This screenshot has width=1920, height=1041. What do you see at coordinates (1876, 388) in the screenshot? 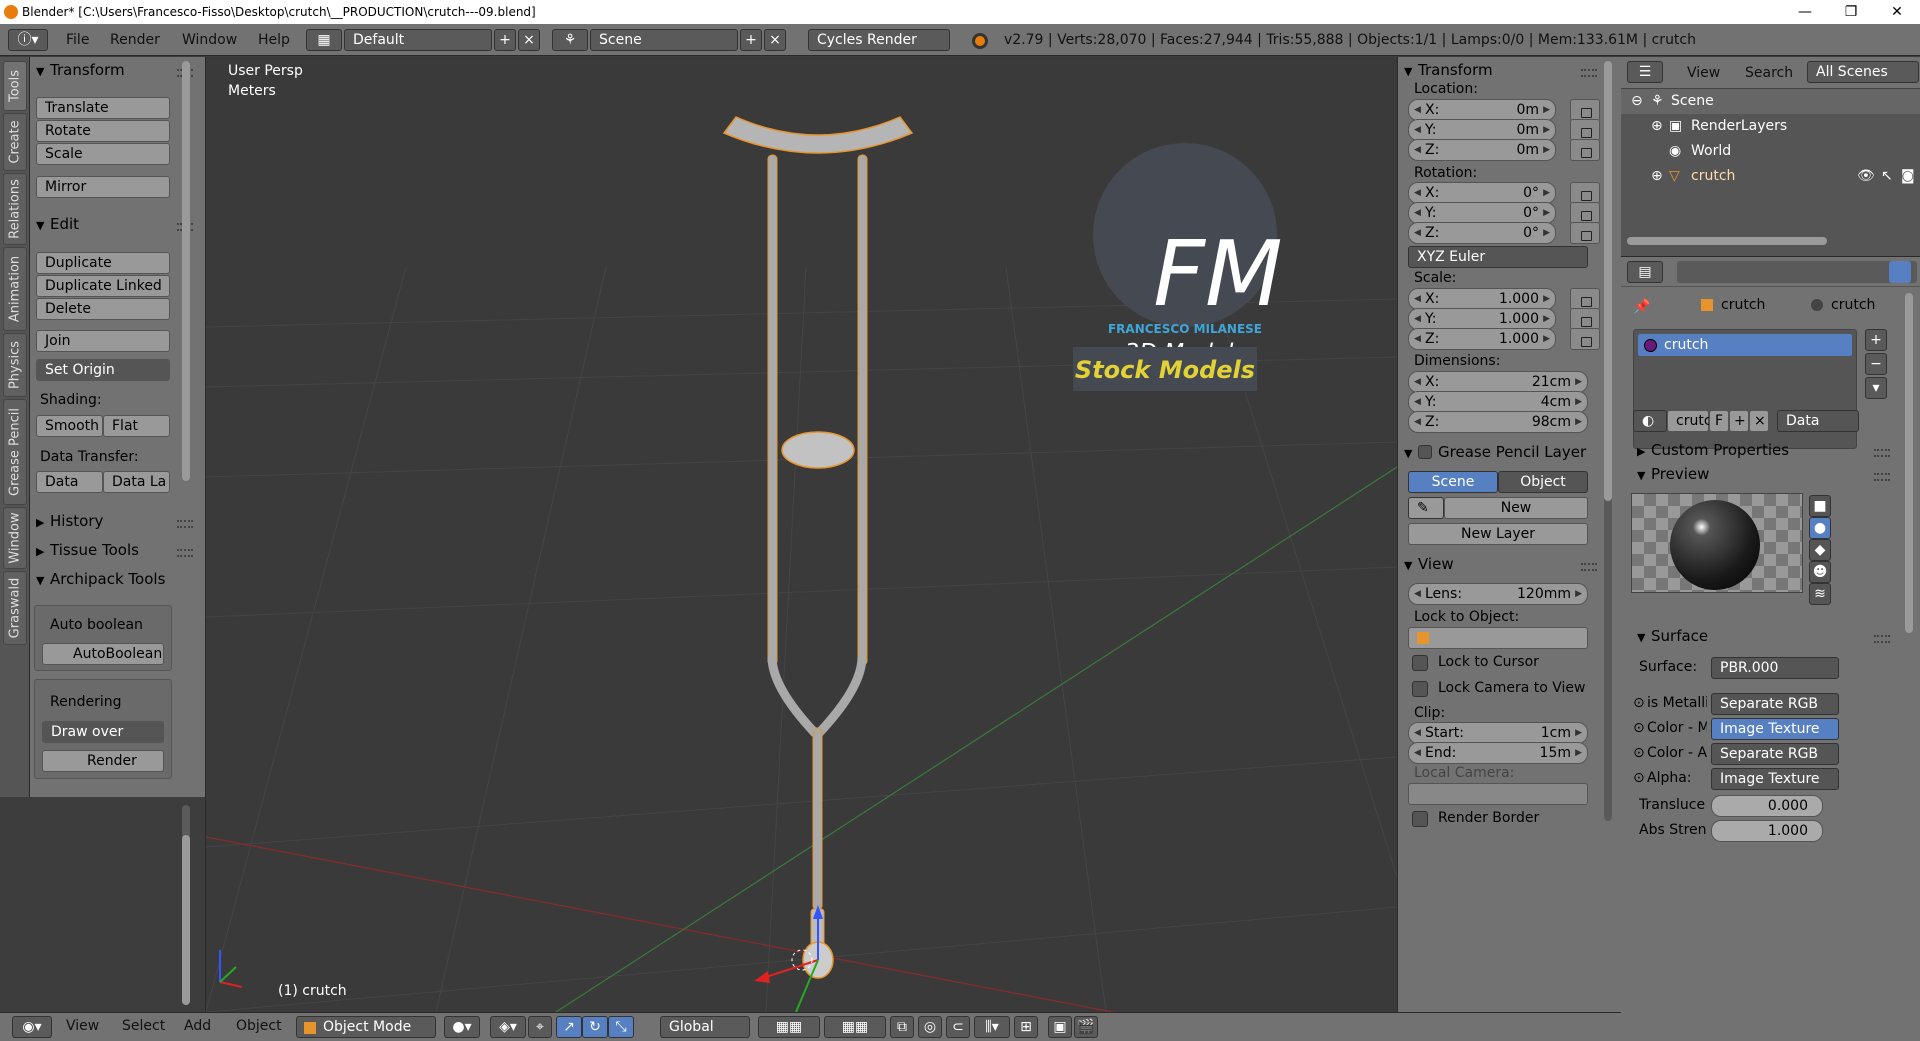
I see `slot-menu-icon: ▾` at bounding box center [1876, 388].